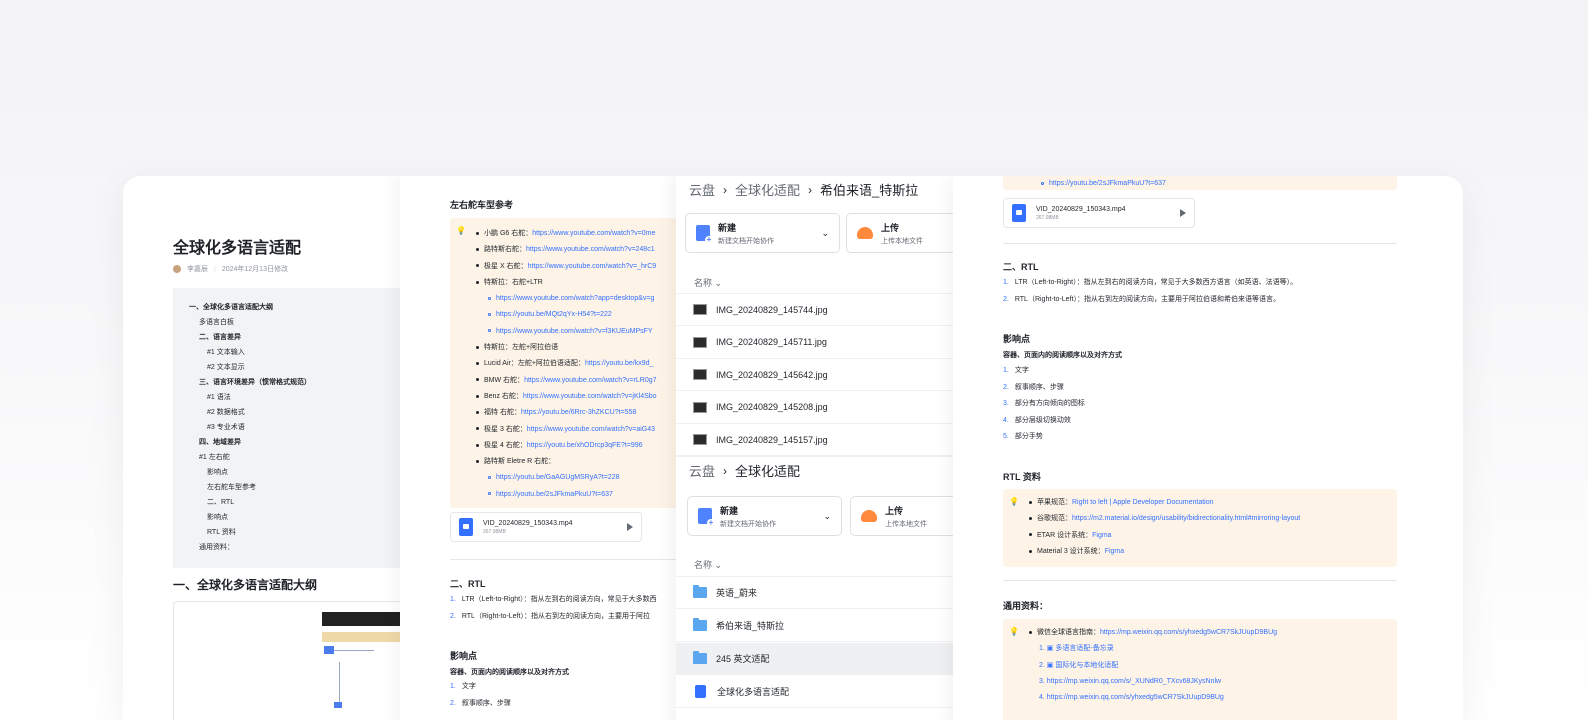  What do you see at coordinates (573, 283) in the screenshot?
I see `list-item: 特斯拉：右舵+LTR` at bounding box center [573, 283].